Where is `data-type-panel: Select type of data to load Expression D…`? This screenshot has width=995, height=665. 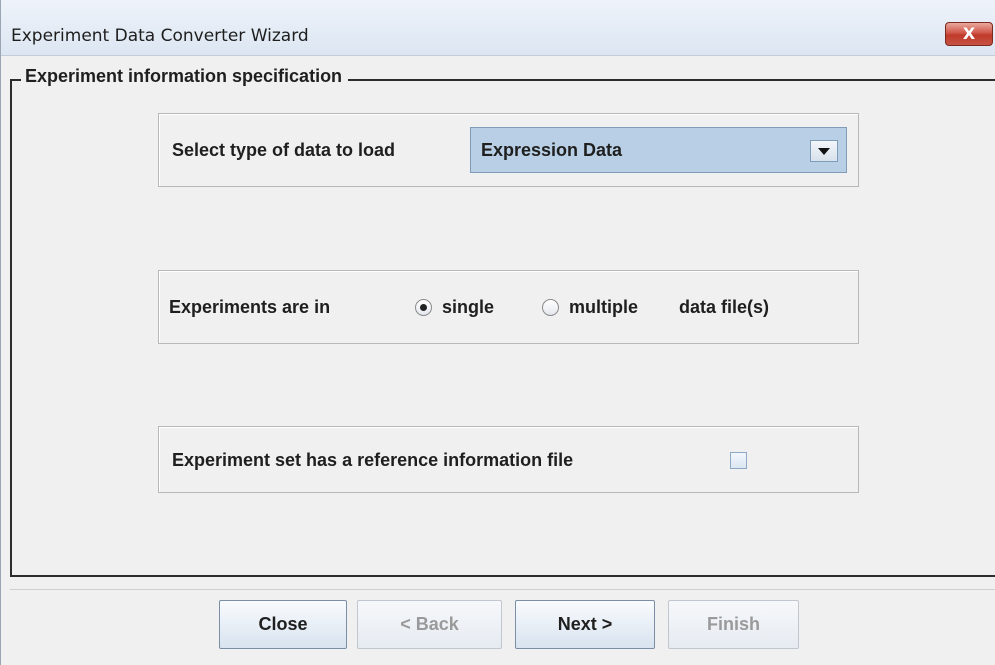 data-type-panel: Select type of data to load Expression D… is located at coordinates (508, 150).